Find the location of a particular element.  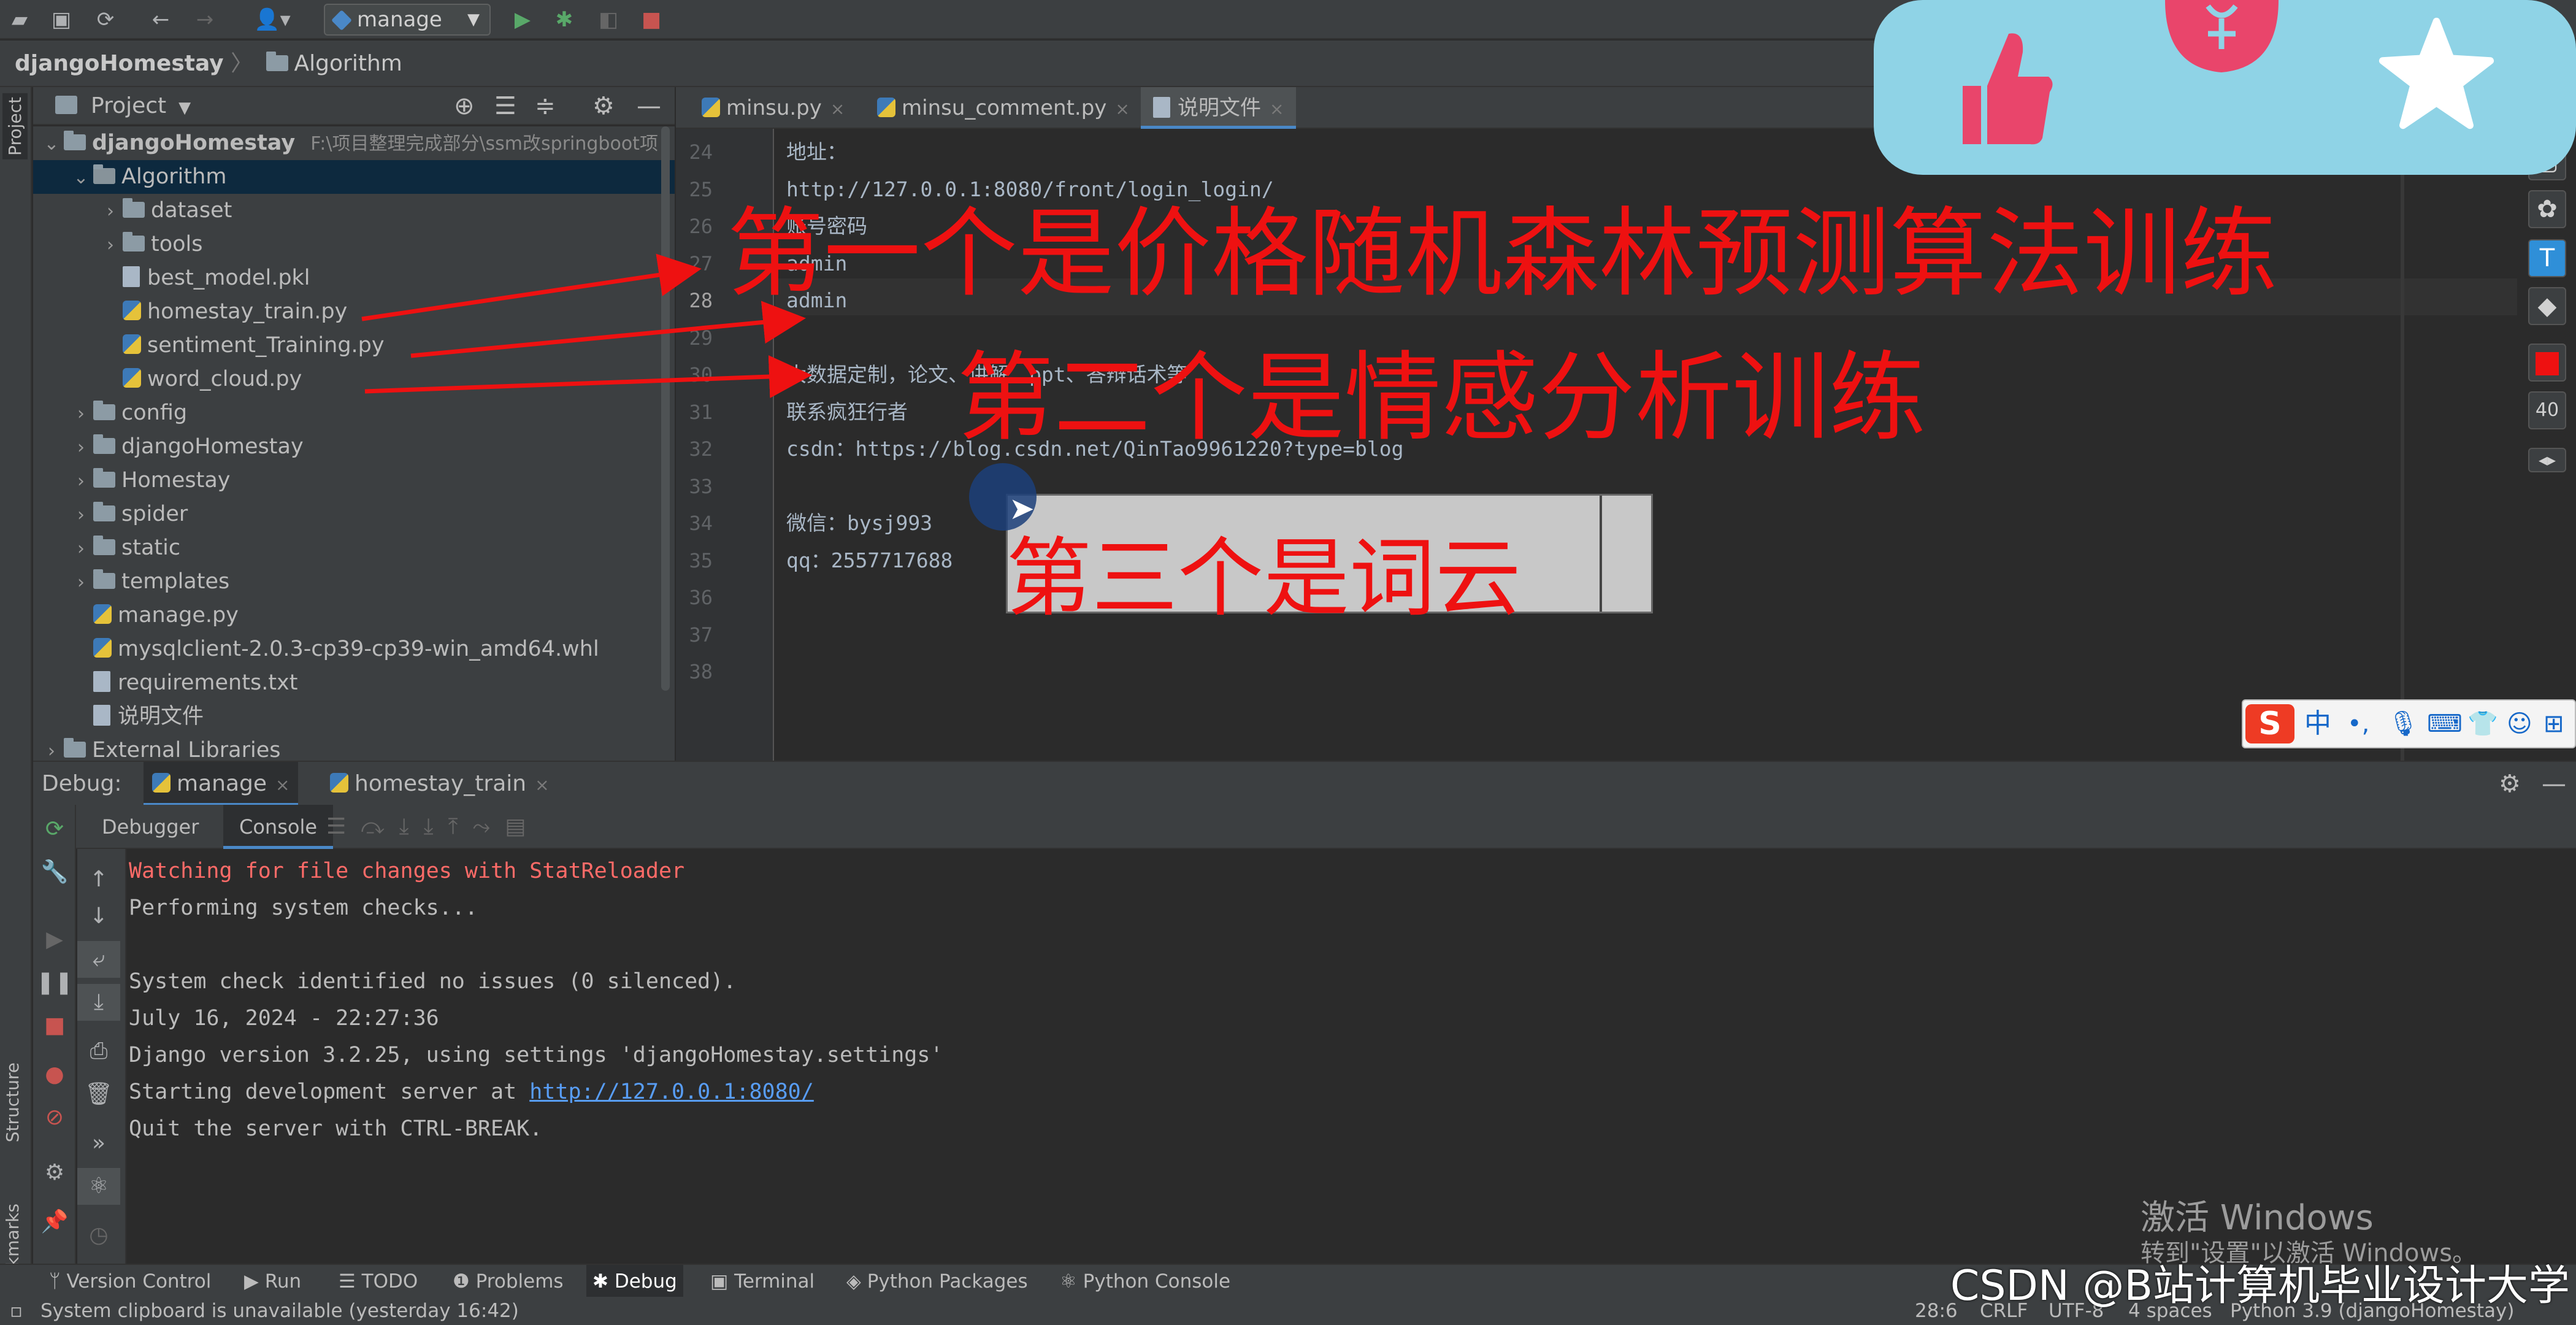

tool-label: Python Packages is located at coordinates (947, 1281).